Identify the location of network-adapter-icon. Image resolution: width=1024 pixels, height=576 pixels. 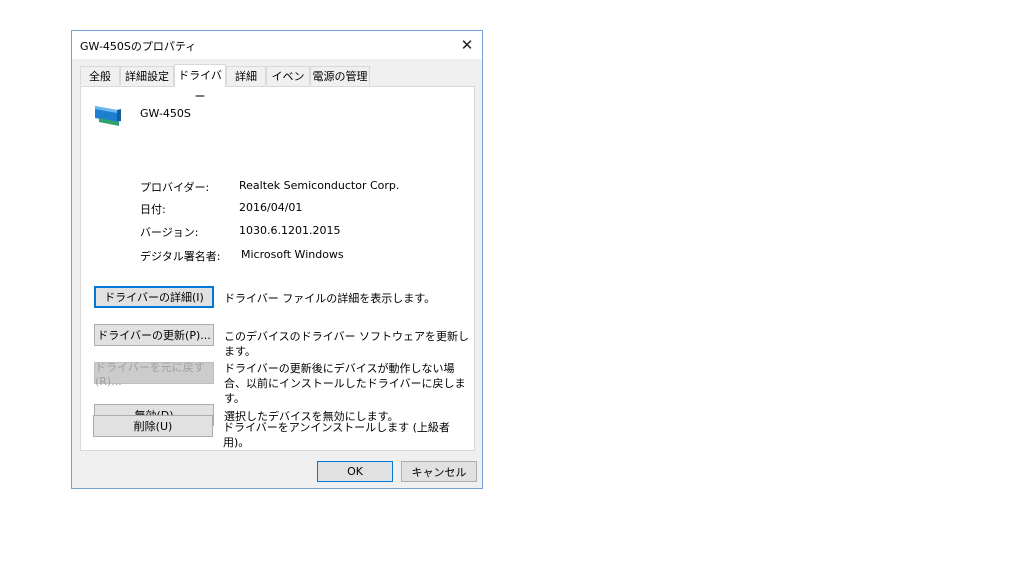
(108, 116).